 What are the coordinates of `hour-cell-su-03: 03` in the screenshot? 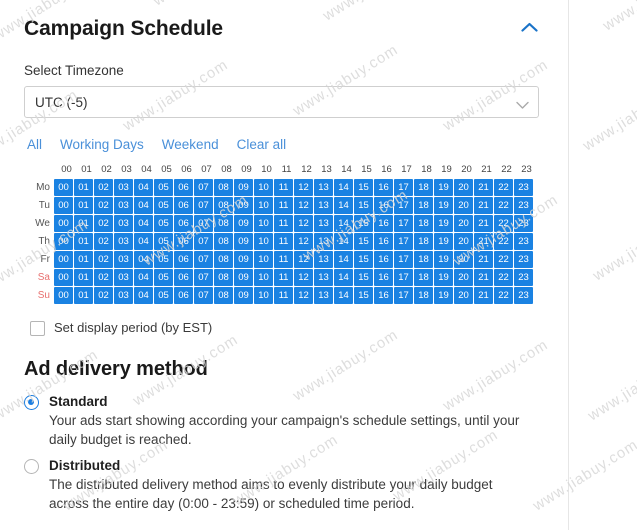 It's located at (123, 296).